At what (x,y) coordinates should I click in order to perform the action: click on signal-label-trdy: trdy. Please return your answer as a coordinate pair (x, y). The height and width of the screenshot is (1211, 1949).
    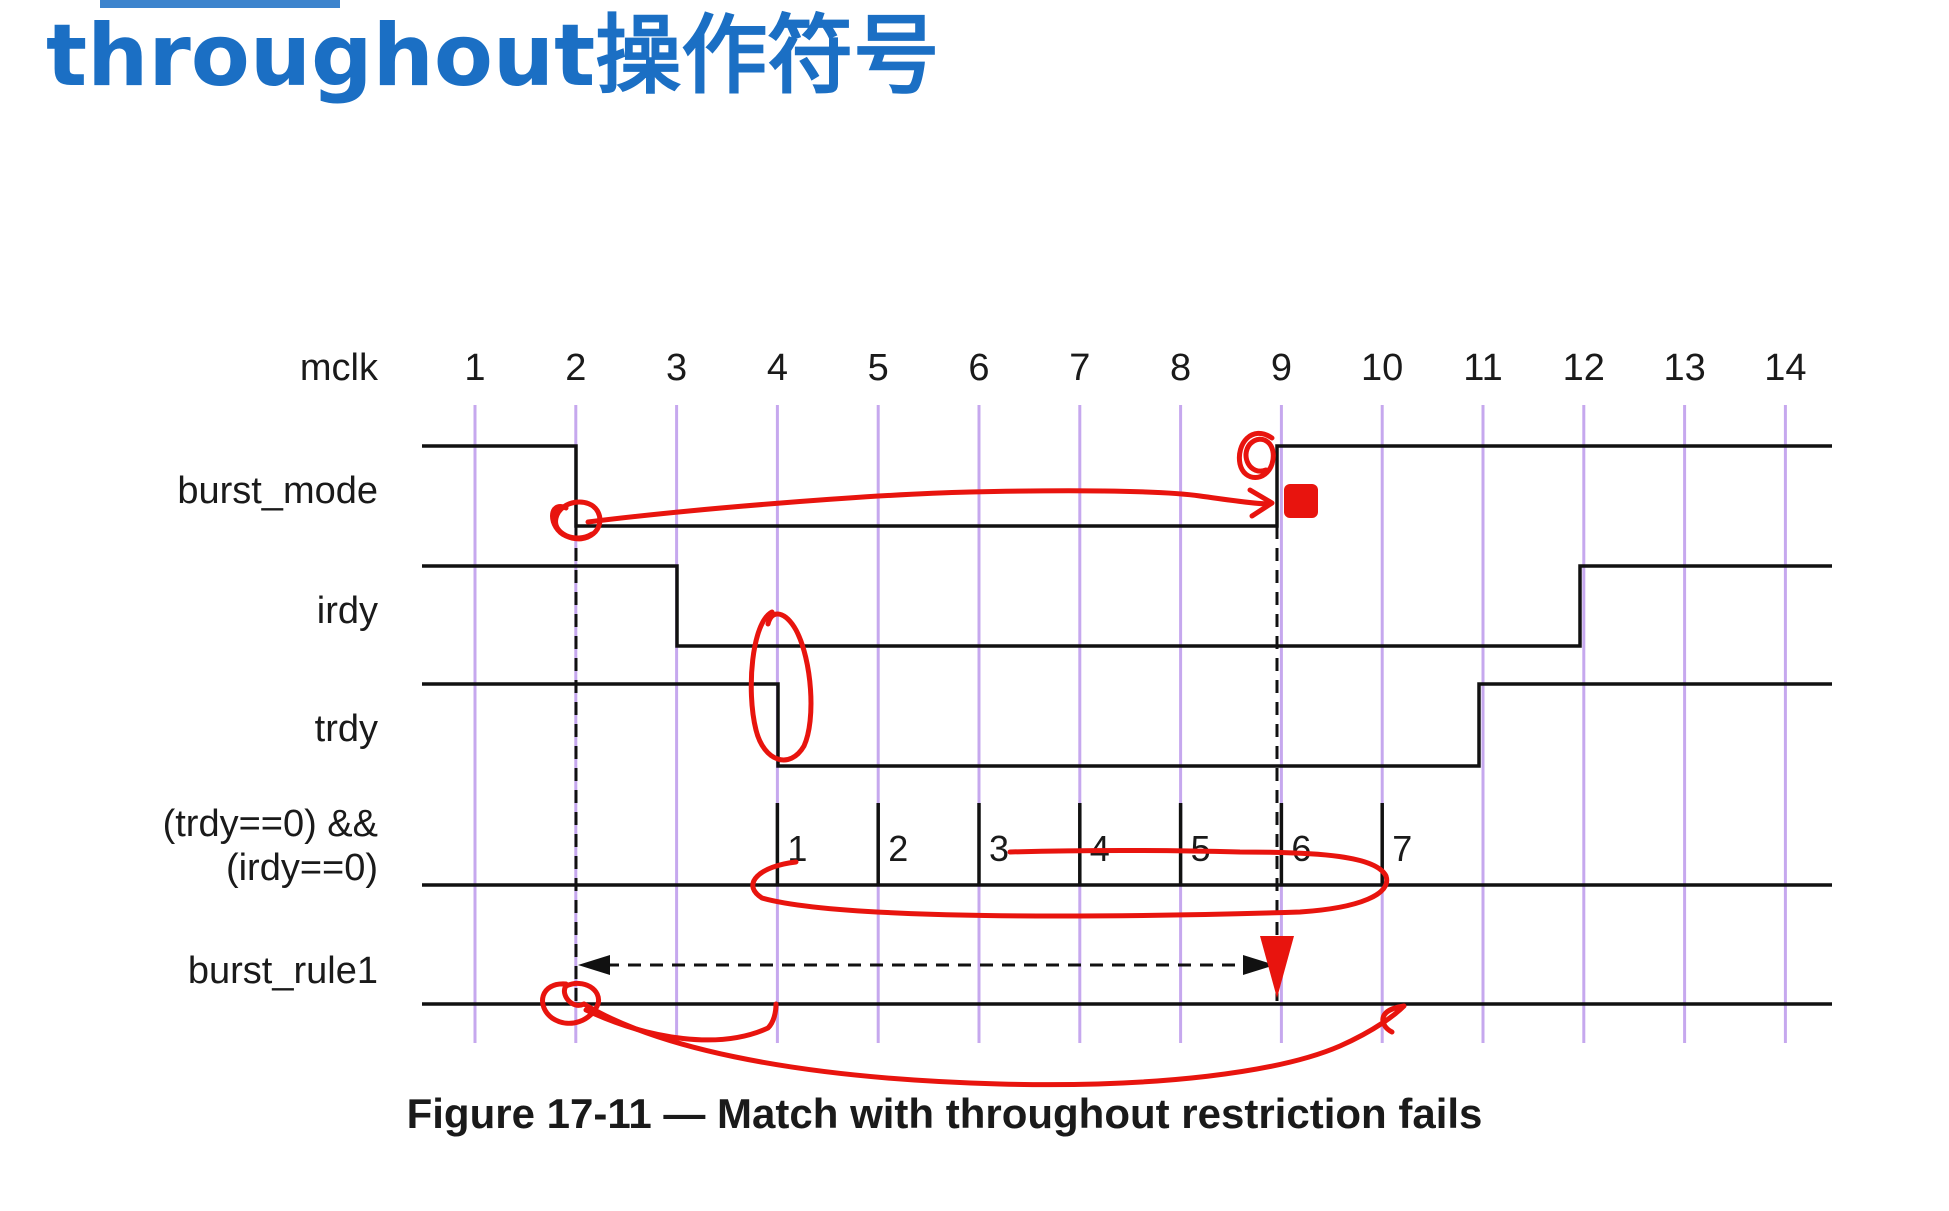
    Looking at the image, I should click on (346, 729).